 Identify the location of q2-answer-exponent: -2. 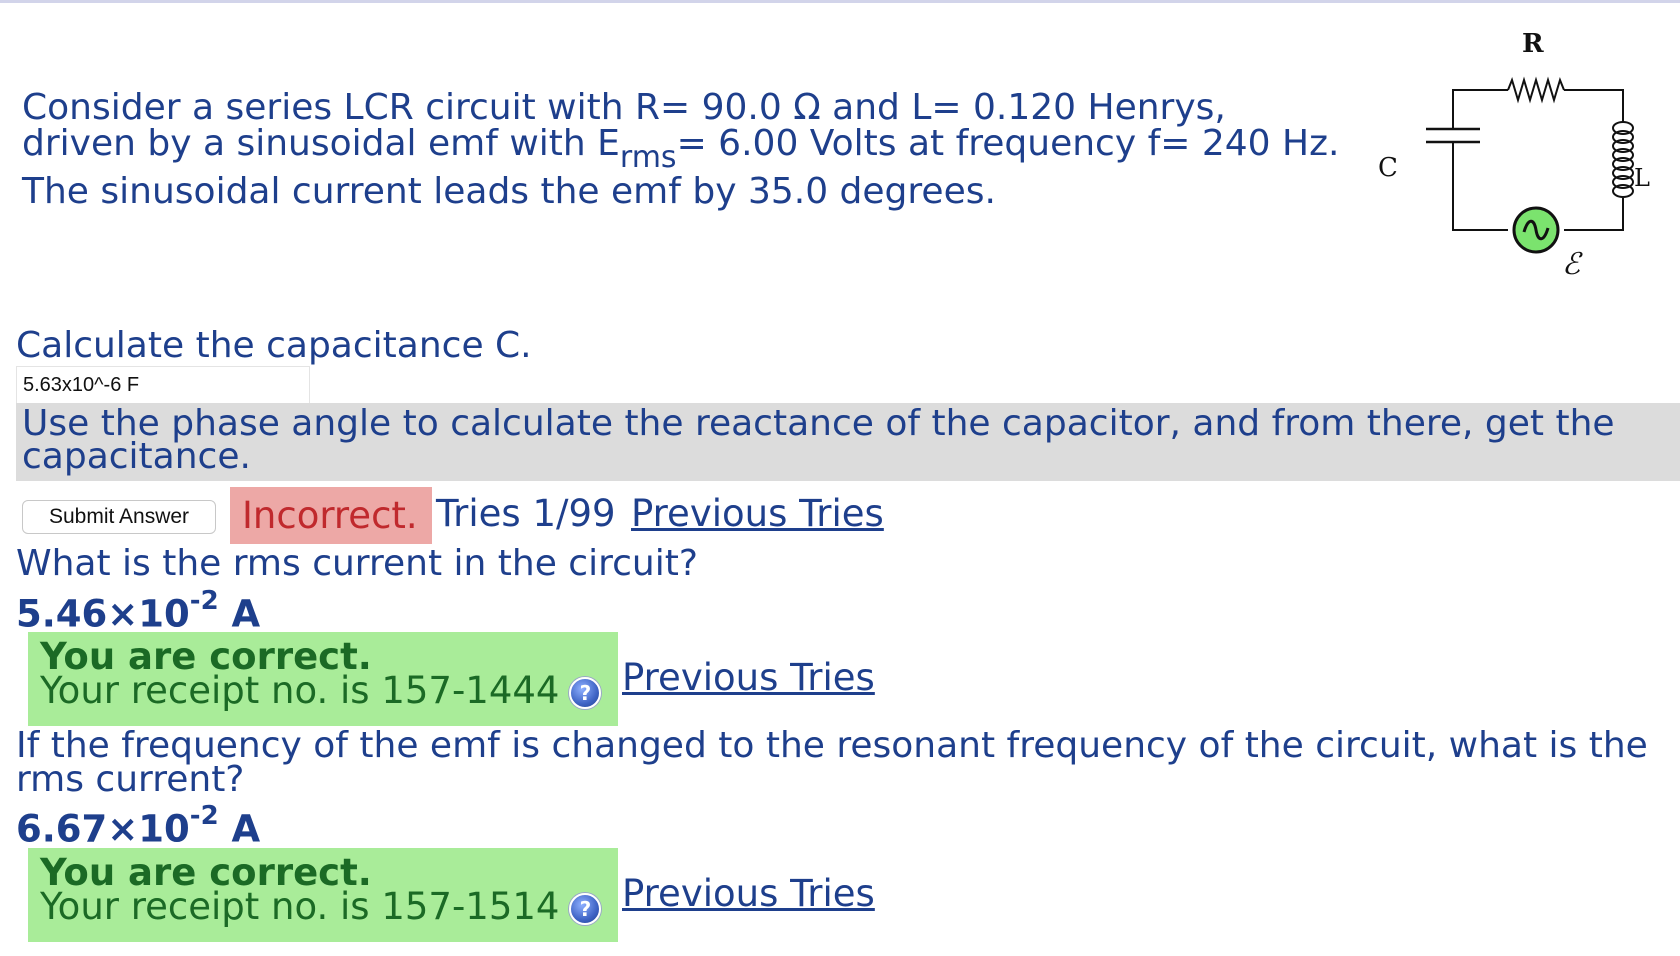
(204, 601).